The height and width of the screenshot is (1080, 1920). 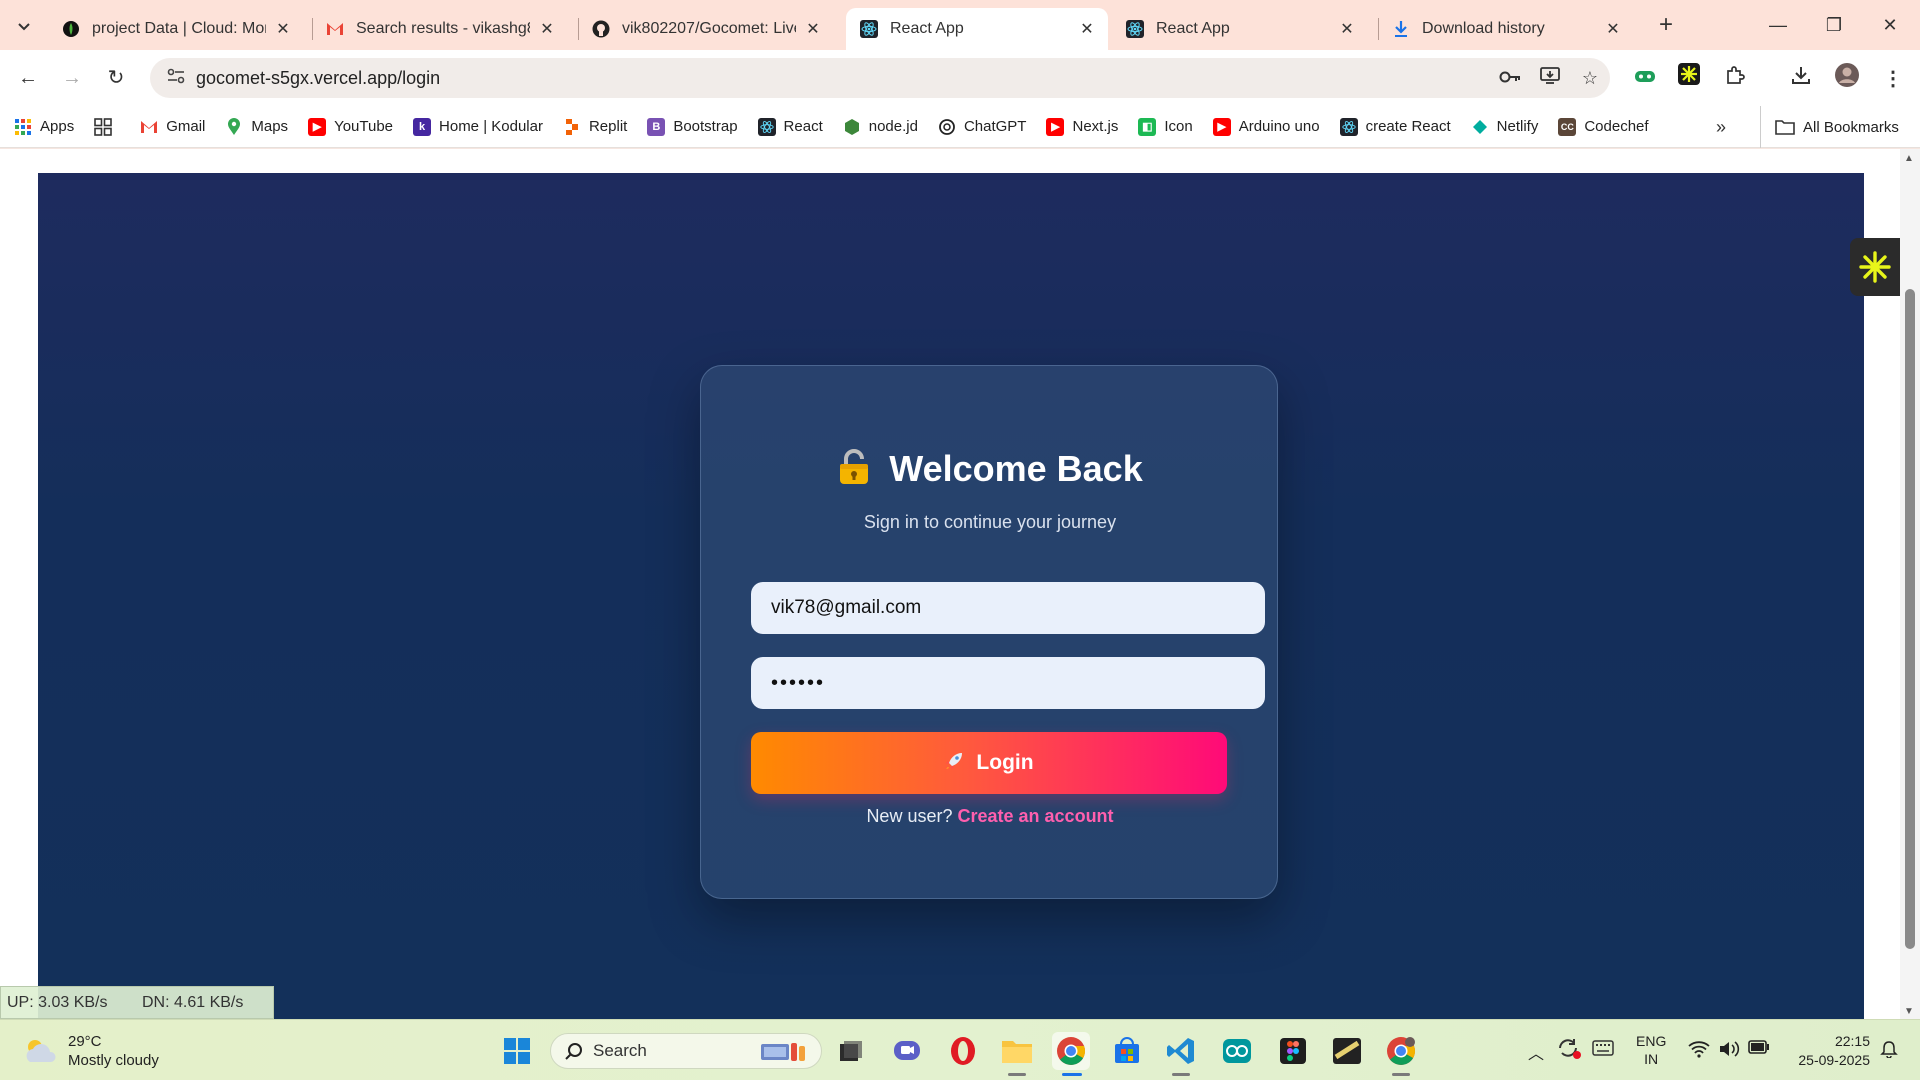 What do you see at coordinates (103, 126) in the screenshot?
I see `tab-groups-icon` at bounding box center [103, 126].